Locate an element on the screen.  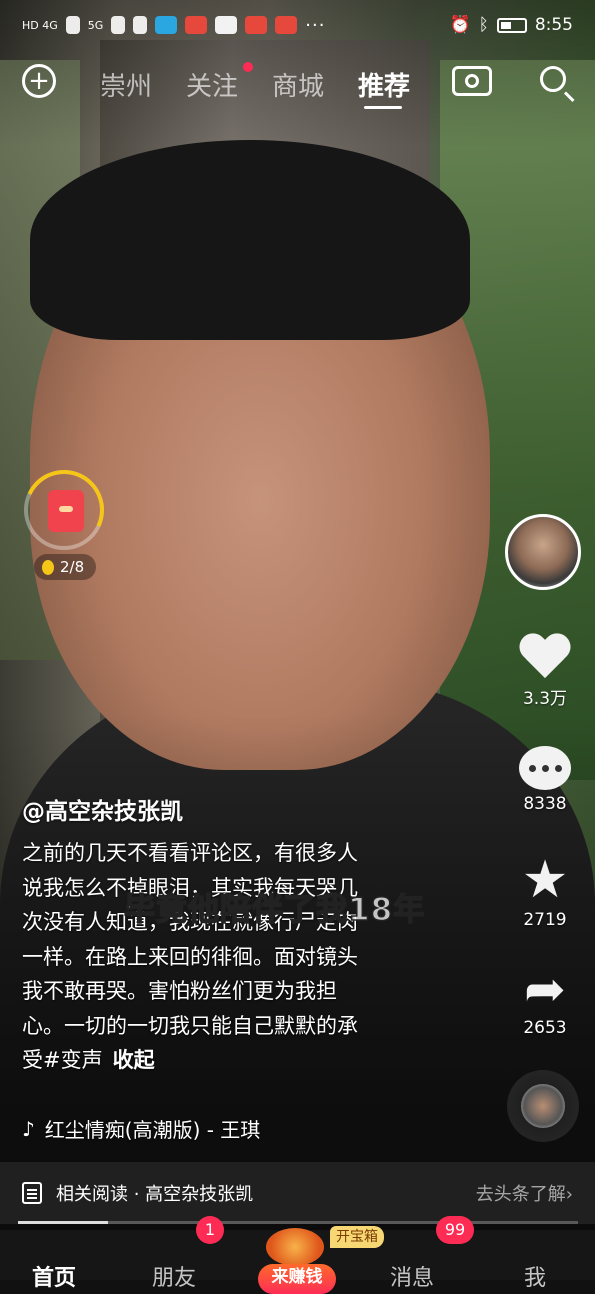
overflow-indicator: ··· is located at coordinates (315, 25).